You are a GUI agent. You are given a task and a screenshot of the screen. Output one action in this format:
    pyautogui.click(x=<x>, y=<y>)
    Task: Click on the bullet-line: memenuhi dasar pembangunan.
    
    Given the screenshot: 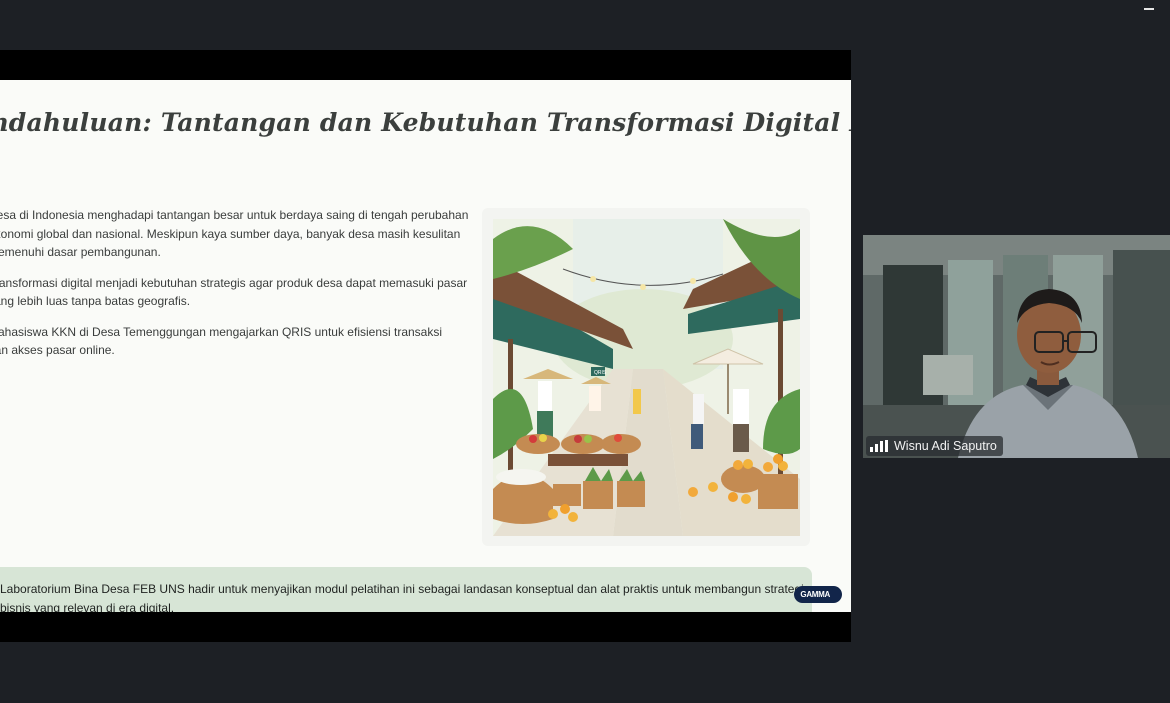 What is the action you would take?
    pyautogui.click(x=80, y=252)
    